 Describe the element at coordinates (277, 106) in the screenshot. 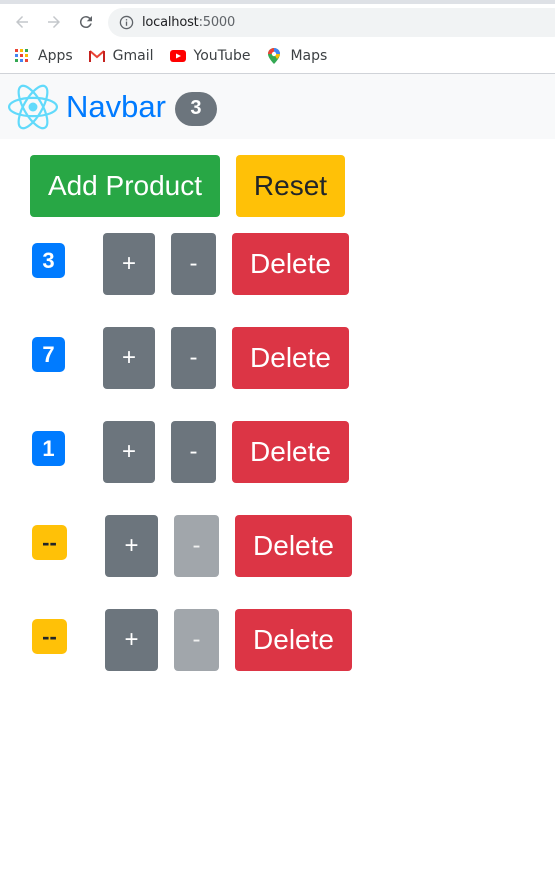

I see `navbar: Navbar 3` at that location.